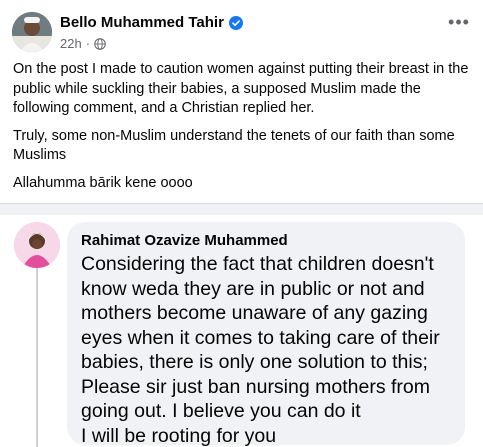 The width and height of the screenshot is (483, 447). I want to click on separator-strip, so click(241, 209).